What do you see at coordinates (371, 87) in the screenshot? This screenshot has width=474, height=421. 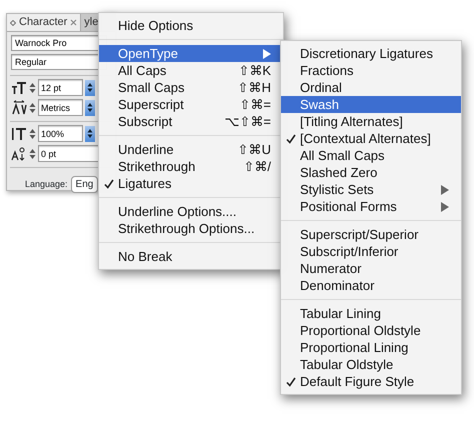 I see `menu-item: Ordinal` at bounding box center [371, 87].